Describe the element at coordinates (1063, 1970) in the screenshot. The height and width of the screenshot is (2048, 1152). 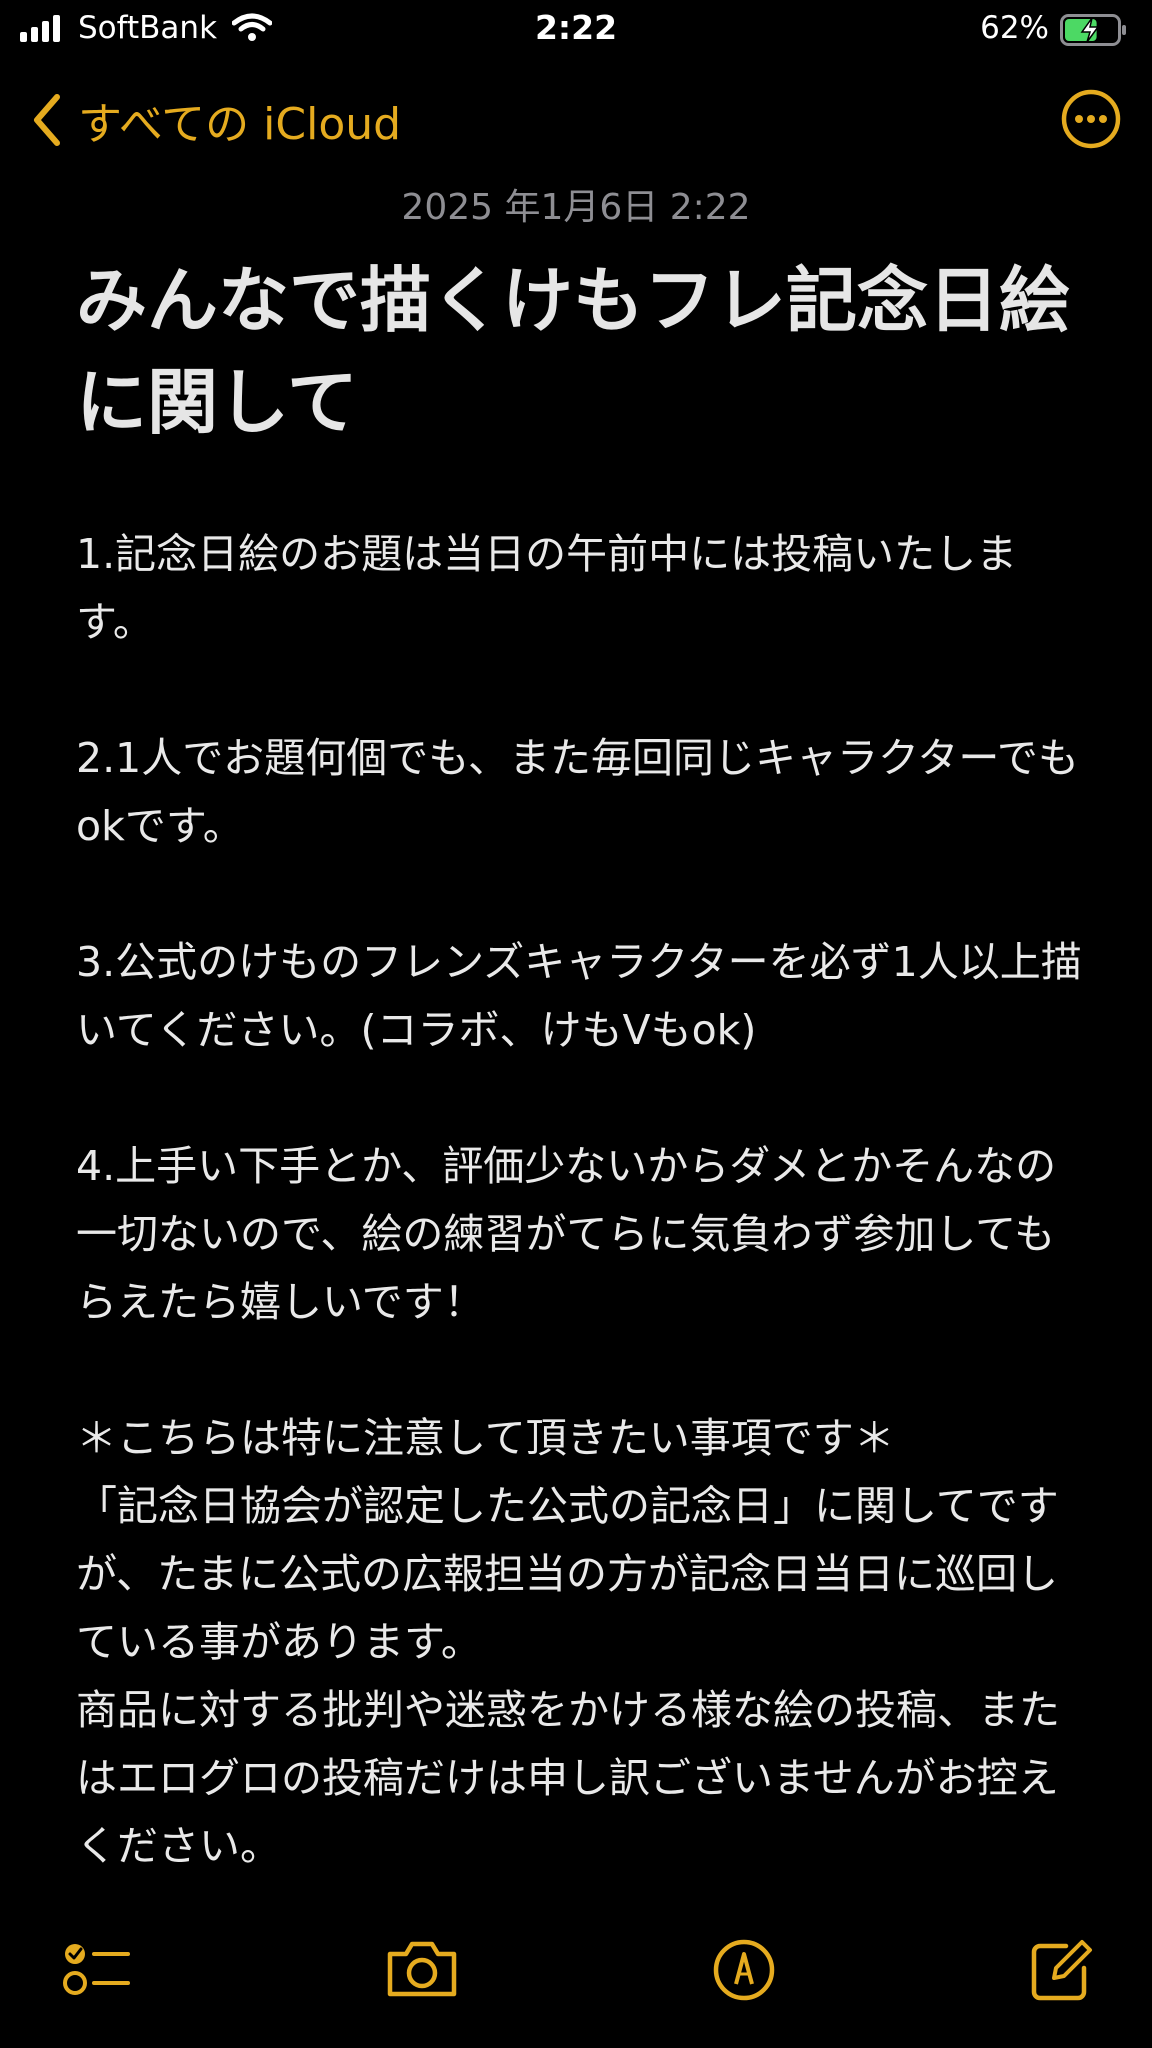
I see `compose-icon` at that location.